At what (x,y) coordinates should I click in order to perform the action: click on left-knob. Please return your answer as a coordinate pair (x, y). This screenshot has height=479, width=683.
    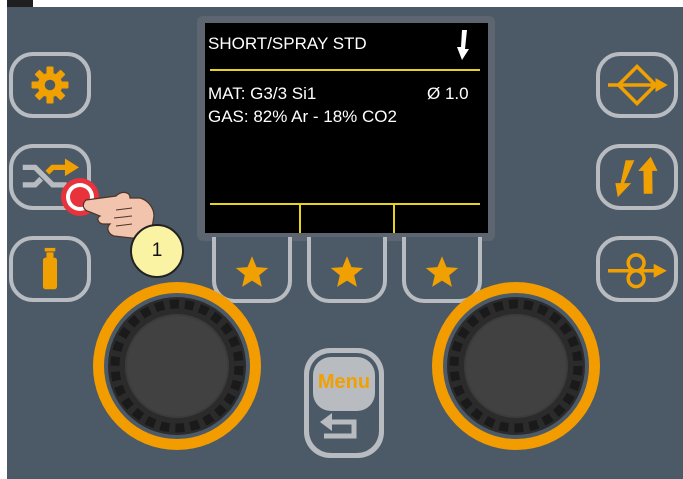
    Looking at the image, I should click on (177, 366).